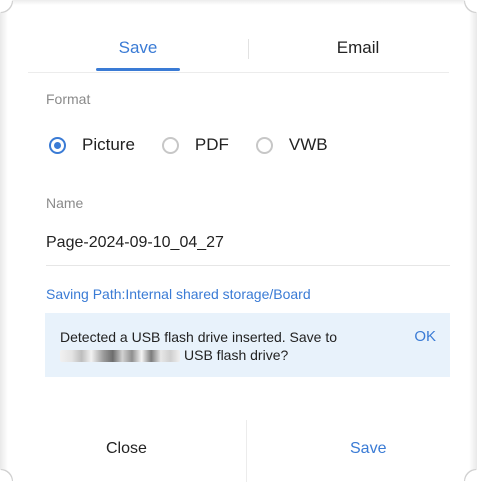 Image resolution: width=477 pixels, height=482 pixels. Describe the element at coordinates (238, 2) in the screenshot. I see `dialog-edge-top` at that location.